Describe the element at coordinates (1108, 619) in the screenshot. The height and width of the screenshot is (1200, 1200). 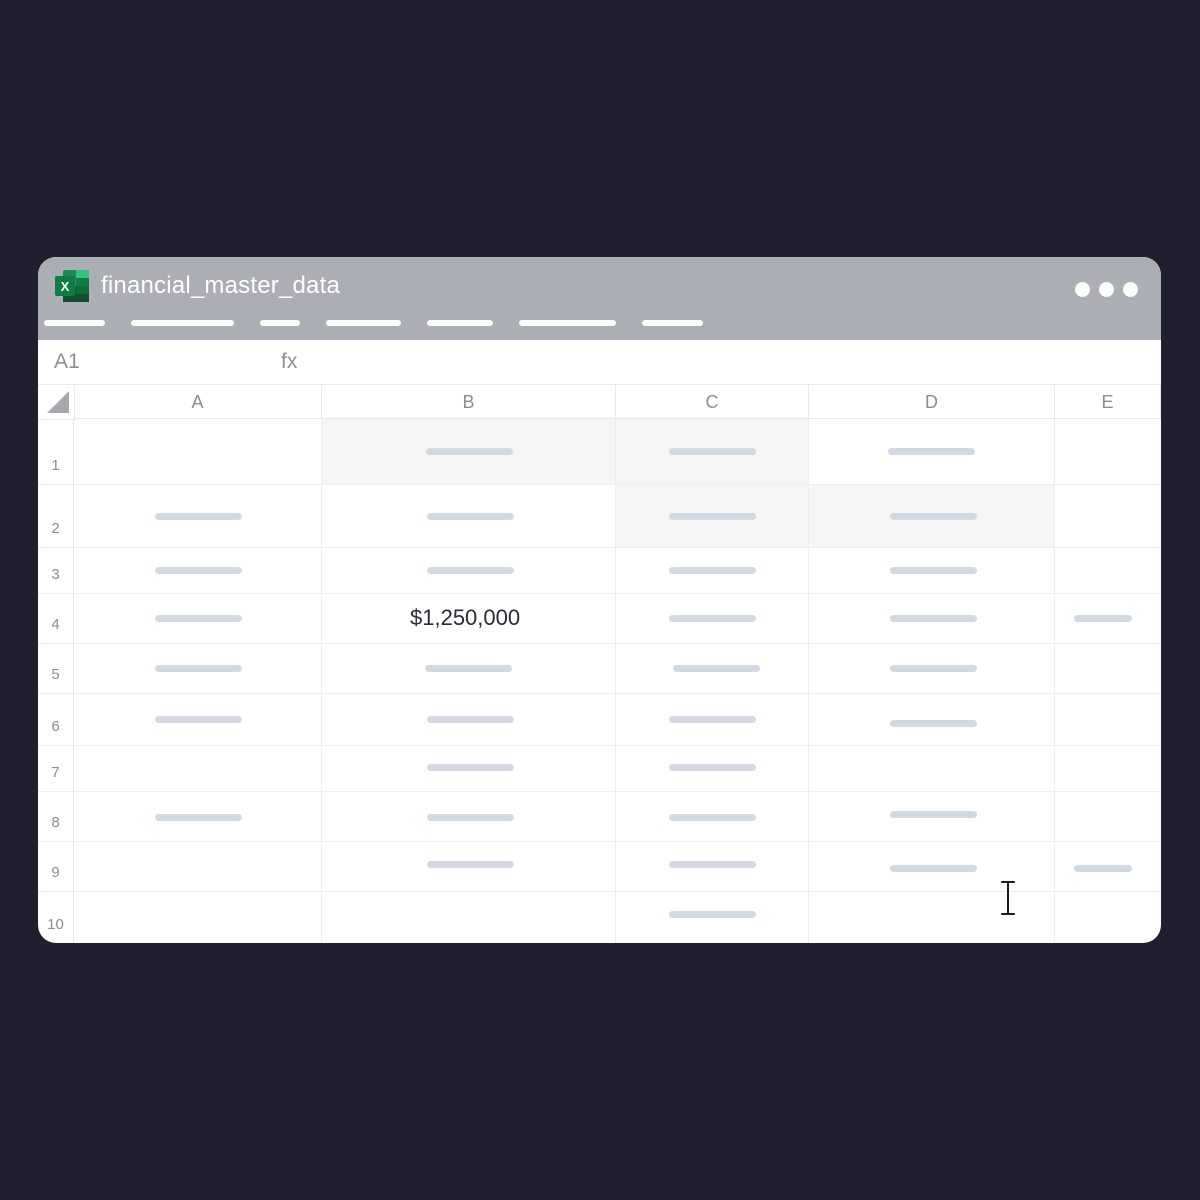
I see `cell-e4` at that location.